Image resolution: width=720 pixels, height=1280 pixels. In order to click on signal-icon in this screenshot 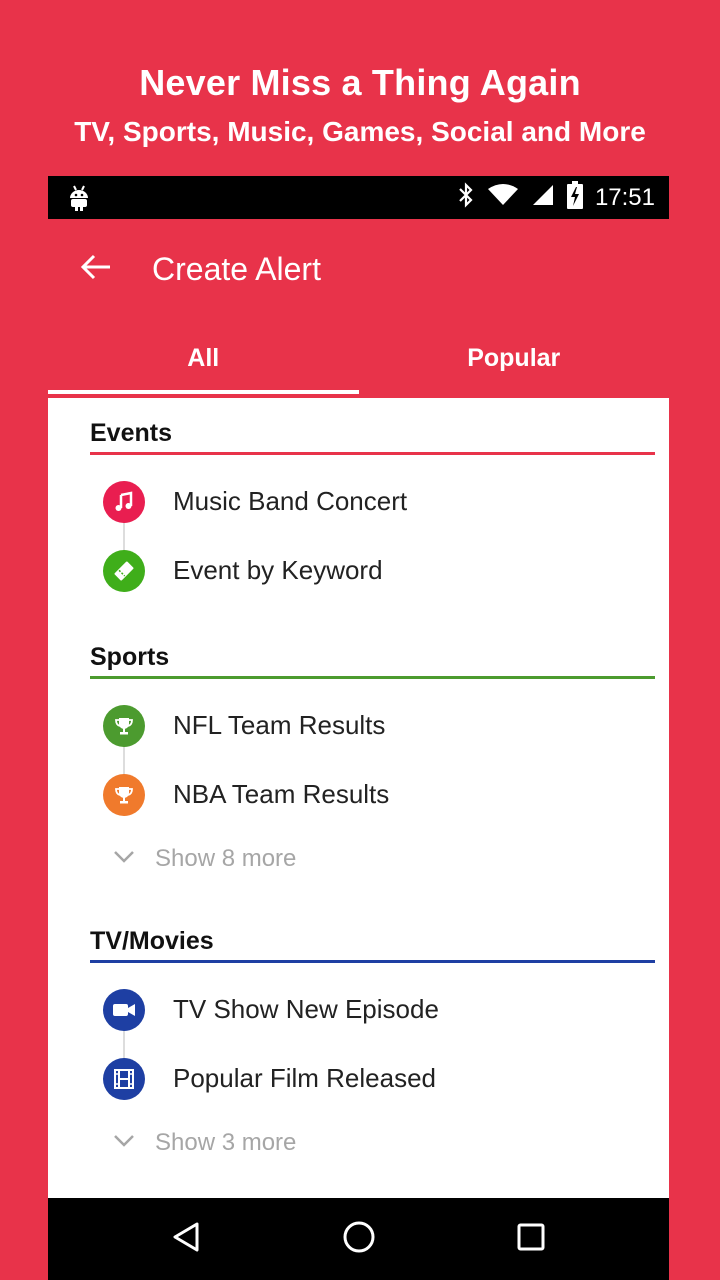, I will do `click(543, 197)`.